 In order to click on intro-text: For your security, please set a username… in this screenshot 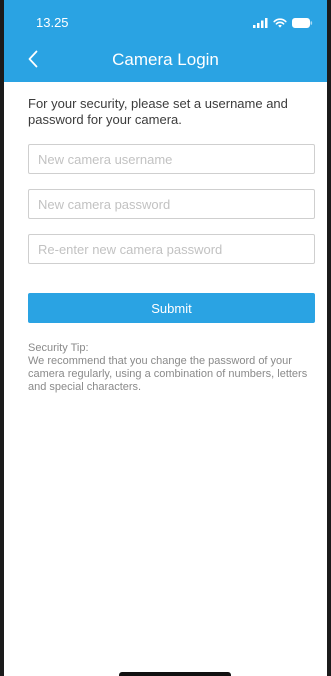, I will do `click(158, 111)`.